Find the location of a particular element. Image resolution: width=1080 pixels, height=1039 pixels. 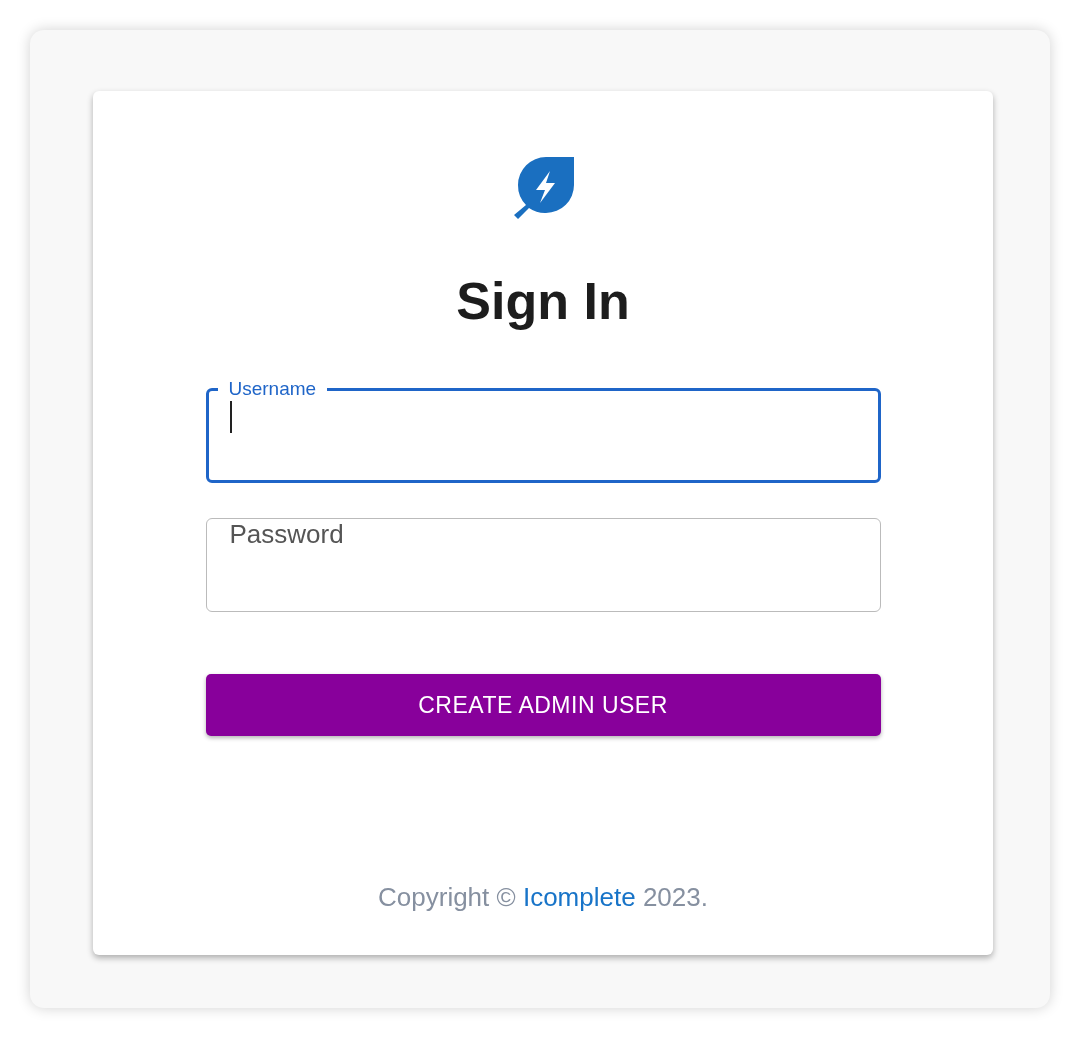

sign-in-title: Sign In is located at coordinates (543, 301).